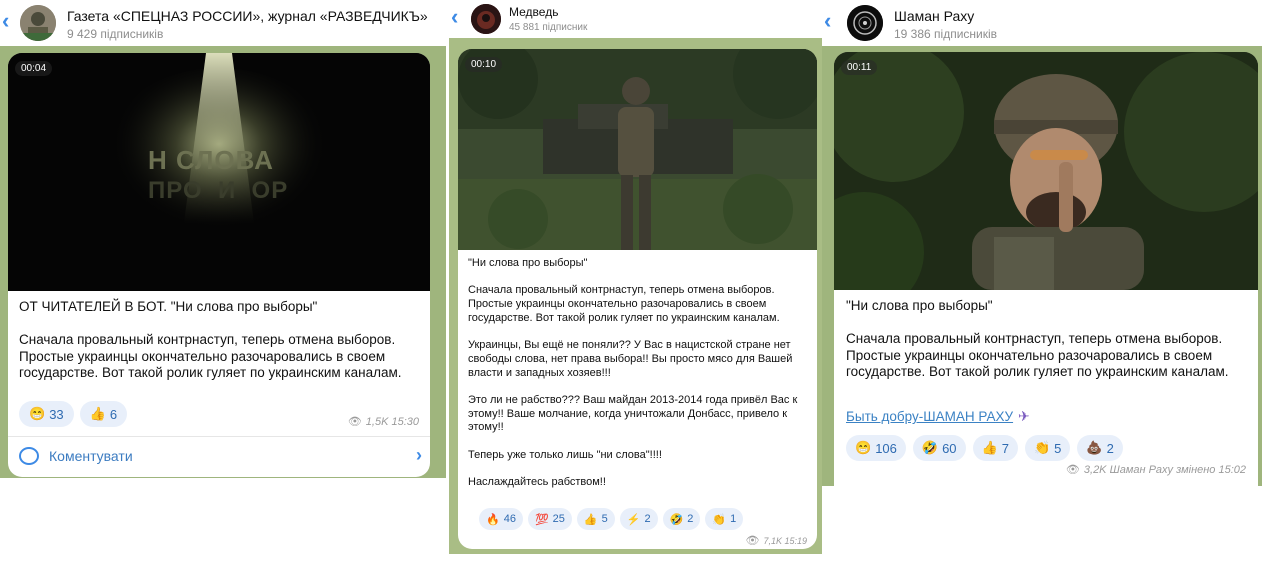 This screenshot has height=568, width=1262. I want to click on post-meta: 👁 3,2K Шаман Раху змінено 15:02, so click(1155, 470).